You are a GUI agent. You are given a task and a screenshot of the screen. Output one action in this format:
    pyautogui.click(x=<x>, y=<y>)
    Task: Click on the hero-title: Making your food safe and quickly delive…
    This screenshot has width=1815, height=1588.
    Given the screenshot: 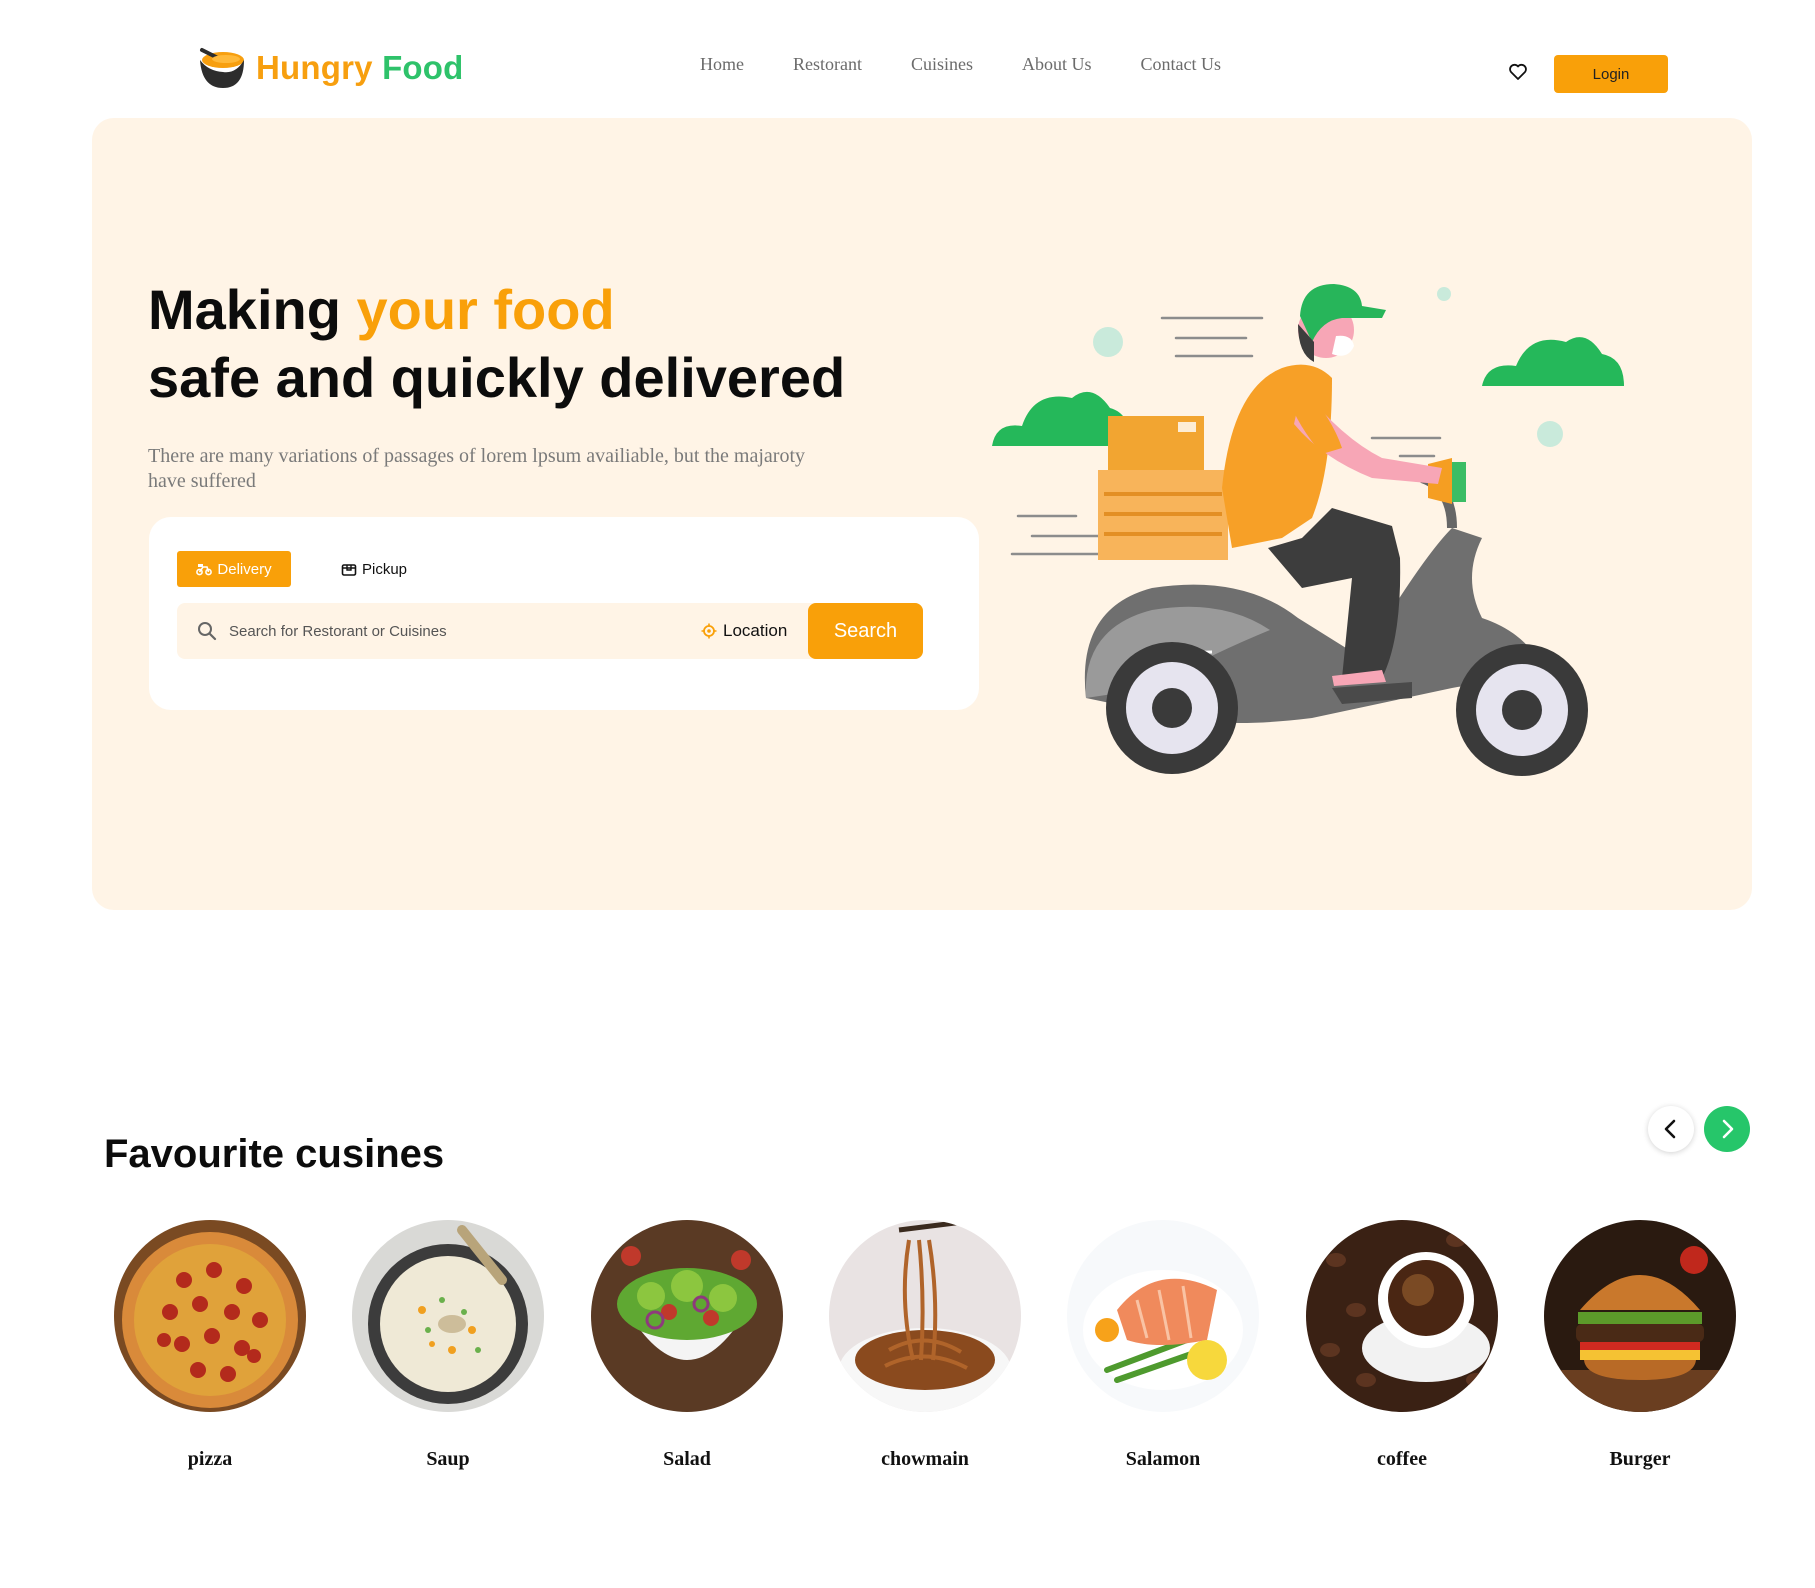 What is the action you would take?
    pyautogui.click(x=496, y=344)
    